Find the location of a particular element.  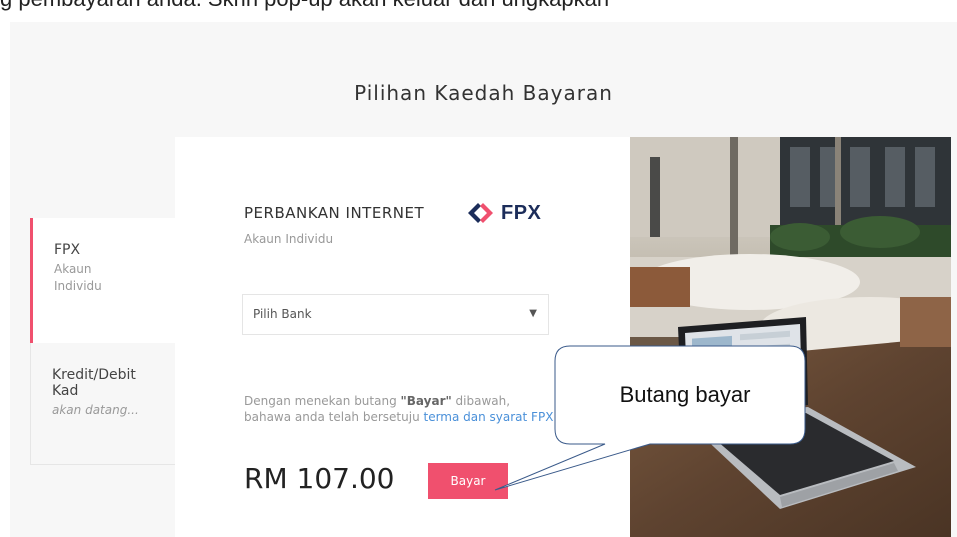

tab-title: FPX is located at coordinates (67, 250).